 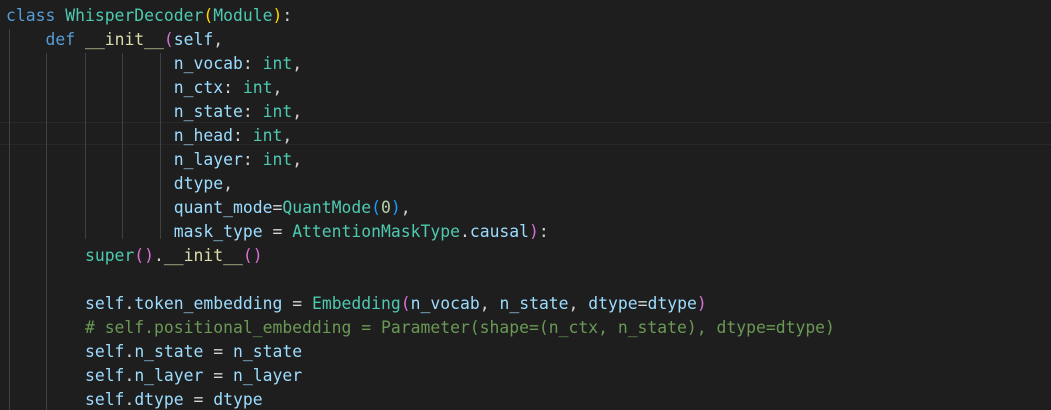 What do you see at coordinates (154, 112) in the screenshot?
I see `code-line: n_state: int,` at bounding box center [154, 112].